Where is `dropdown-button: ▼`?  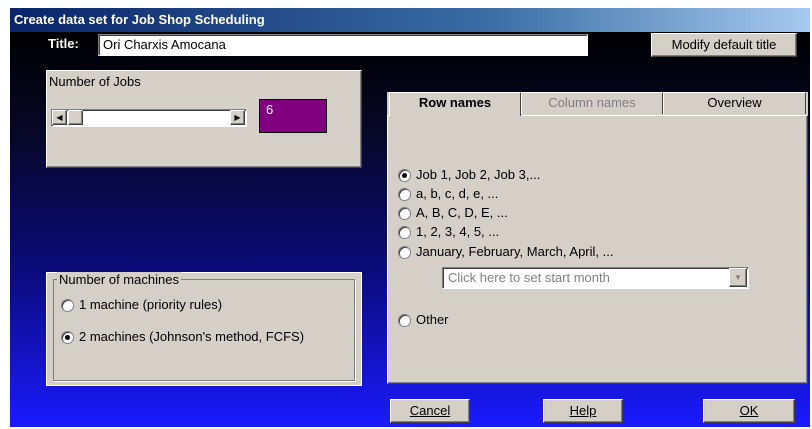
dropdown-button: ▼ is located at coordinates (738, 277).